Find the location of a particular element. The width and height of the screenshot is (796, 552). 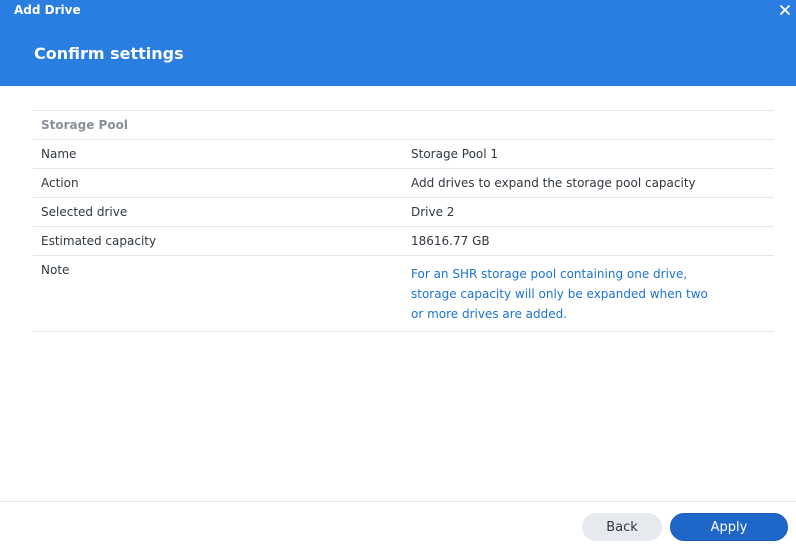

apply-button: Apply is located at coordinates (729, 527).